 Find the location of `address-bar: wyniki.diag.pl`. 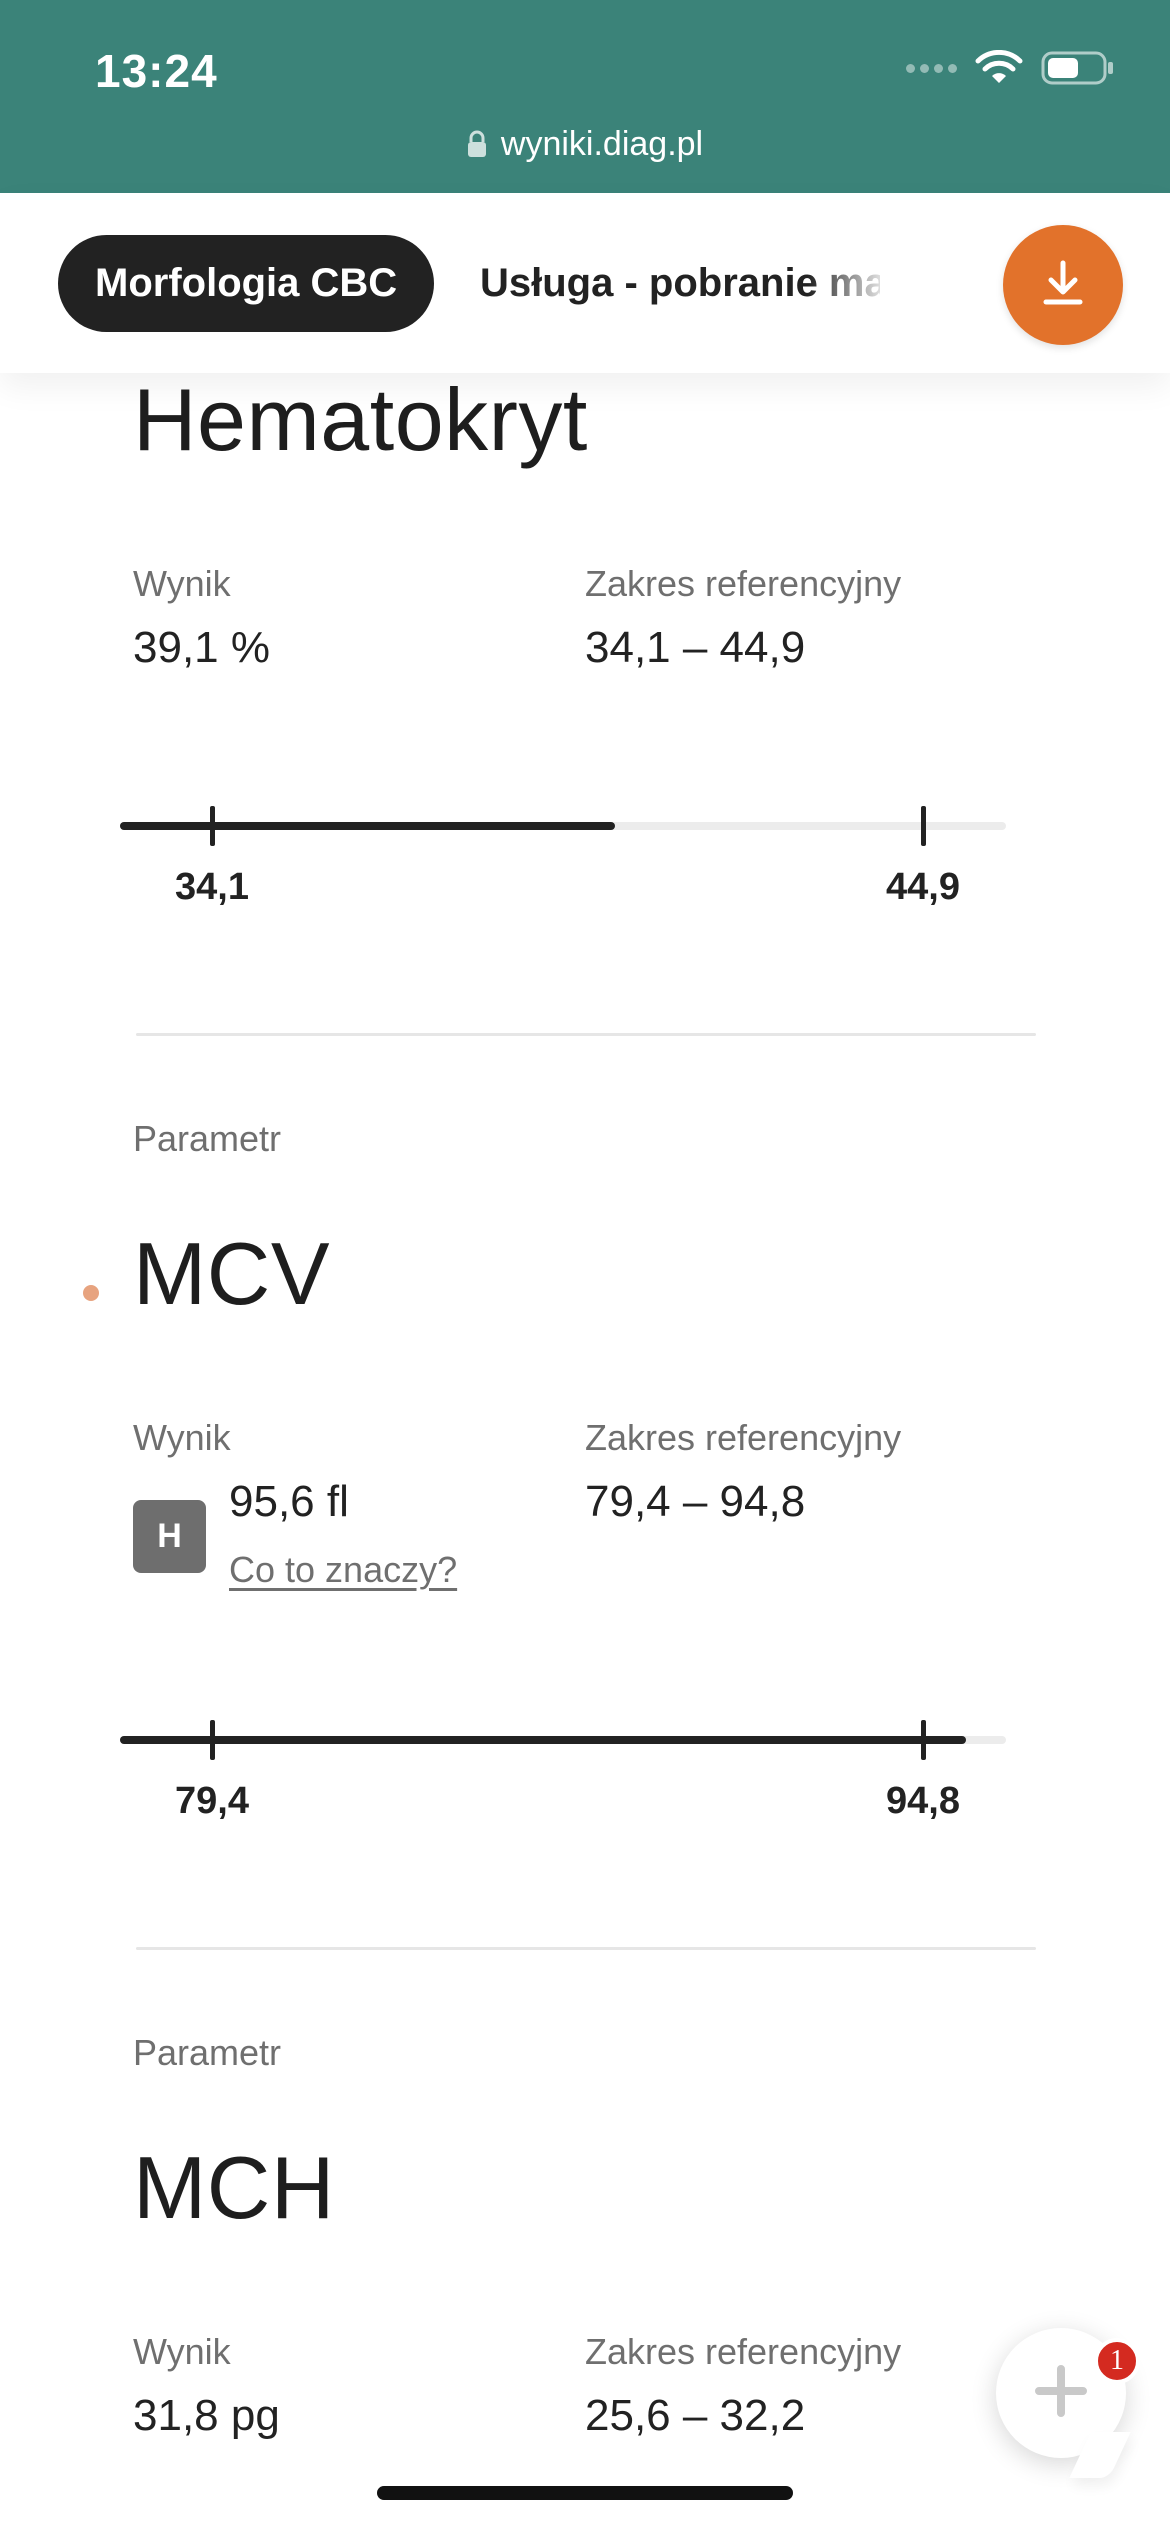

address-bar: wyniki.diag.pl is located at coordinates (585, 146).